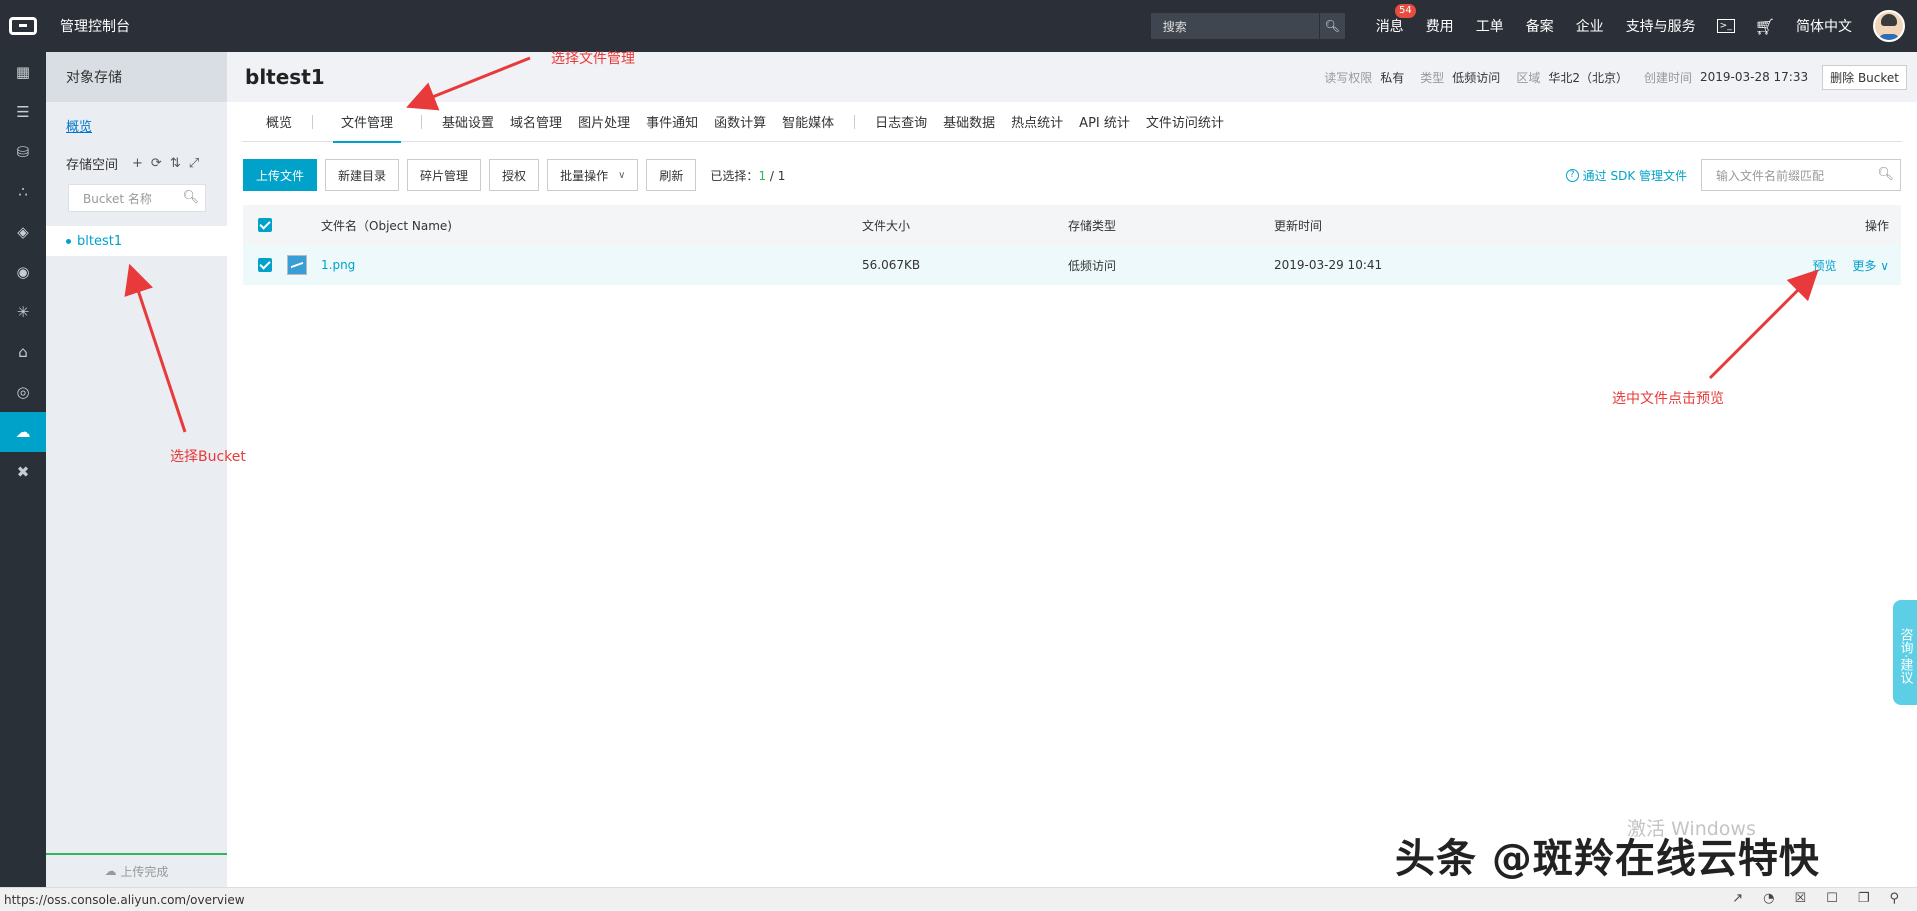 The image size is (1917, 911). Describe the element at coordinates (280, 175) in the screenshot. I see `upload-file-button: 上传文件` at that location.